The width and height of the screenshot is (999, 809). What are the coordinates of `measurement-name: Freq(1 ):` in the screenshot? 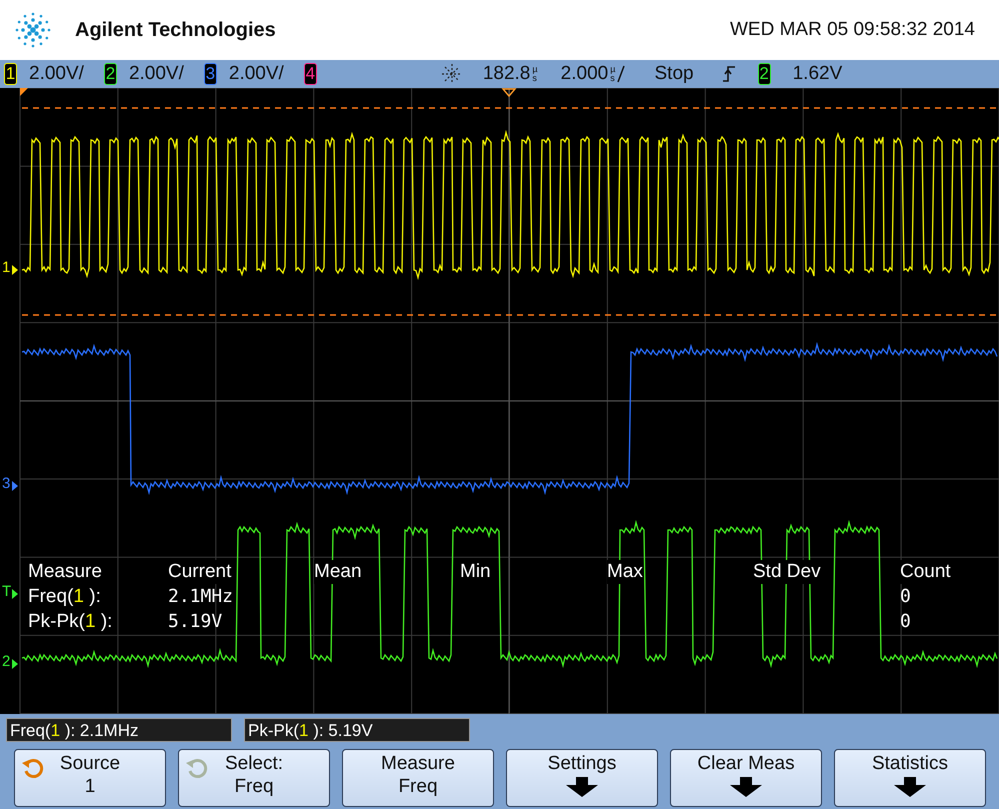 It's located at (64, 597).